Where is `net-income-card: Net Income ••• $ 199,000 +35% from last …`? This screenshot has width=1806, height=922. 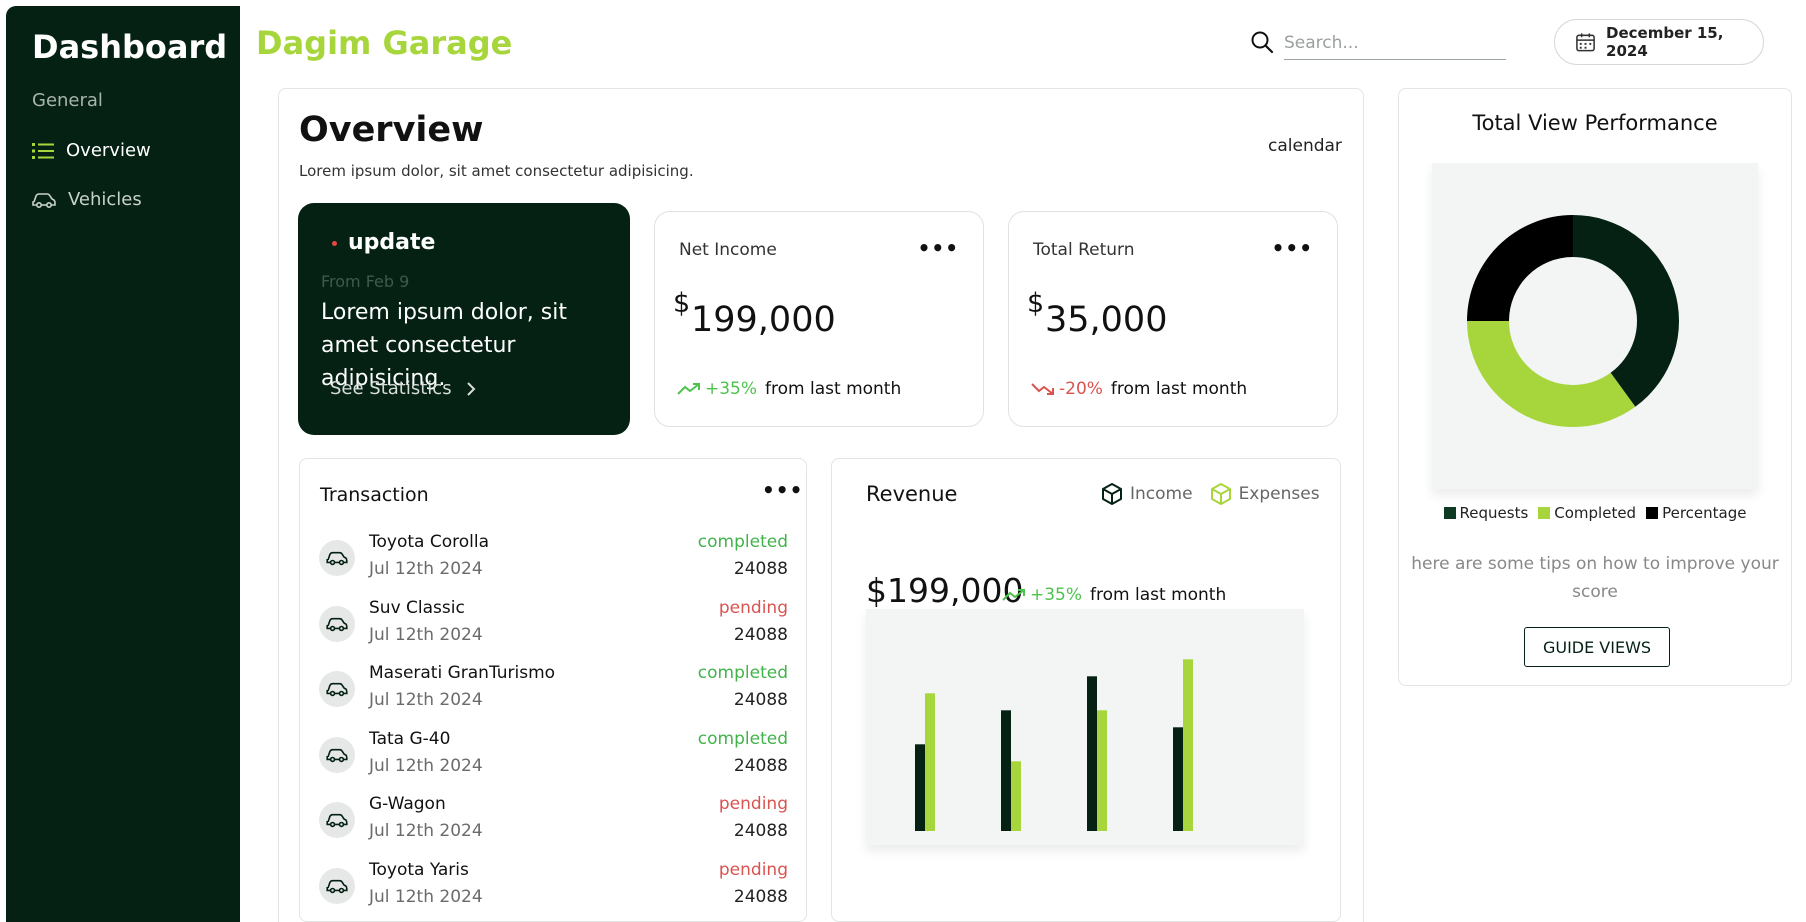 net-income-card: Net Income ••• $ 199,000 +35% from last … is located at coordinates (819, 319).